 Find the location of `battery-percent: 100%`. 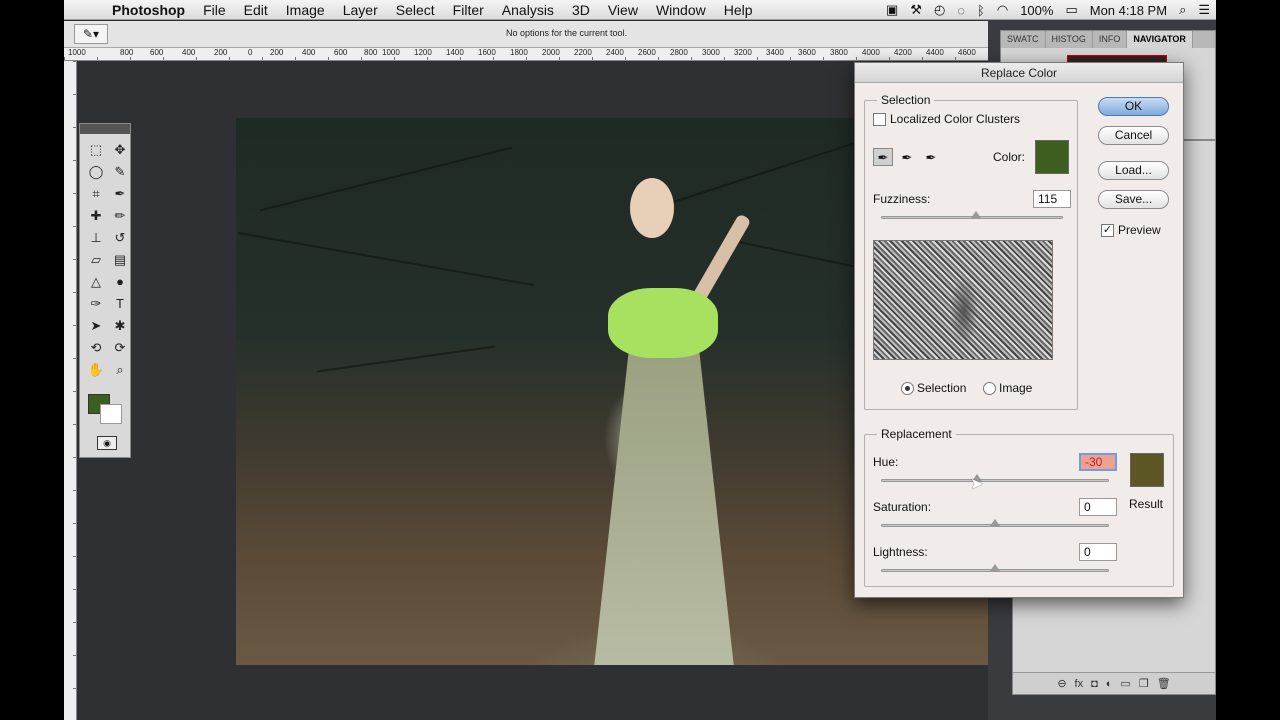

battery-percent: 100% is located at coordinates (1036, 10).